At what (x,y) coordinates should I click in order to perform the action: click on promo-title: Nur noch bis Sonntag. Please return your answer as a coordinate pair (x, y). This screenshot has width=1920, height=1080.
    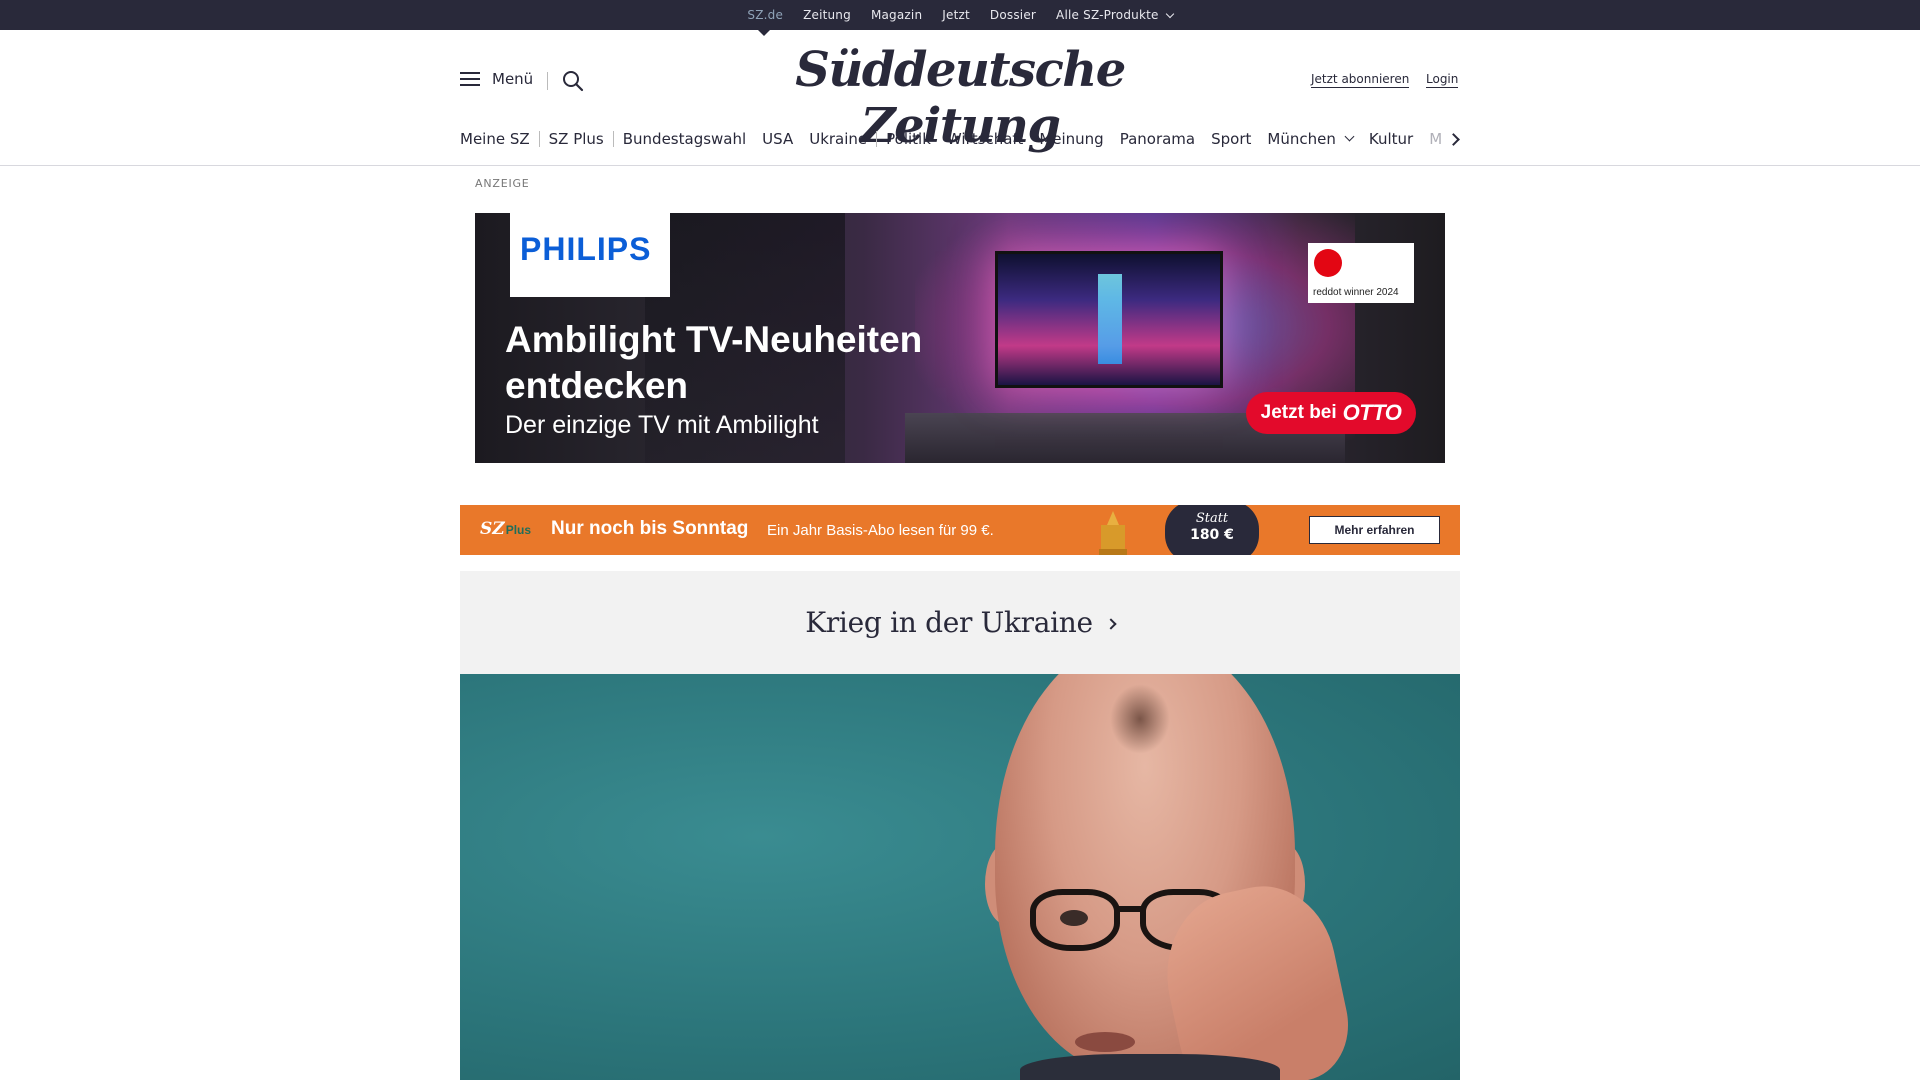
    Looking at the image, I should click on (650, 528).